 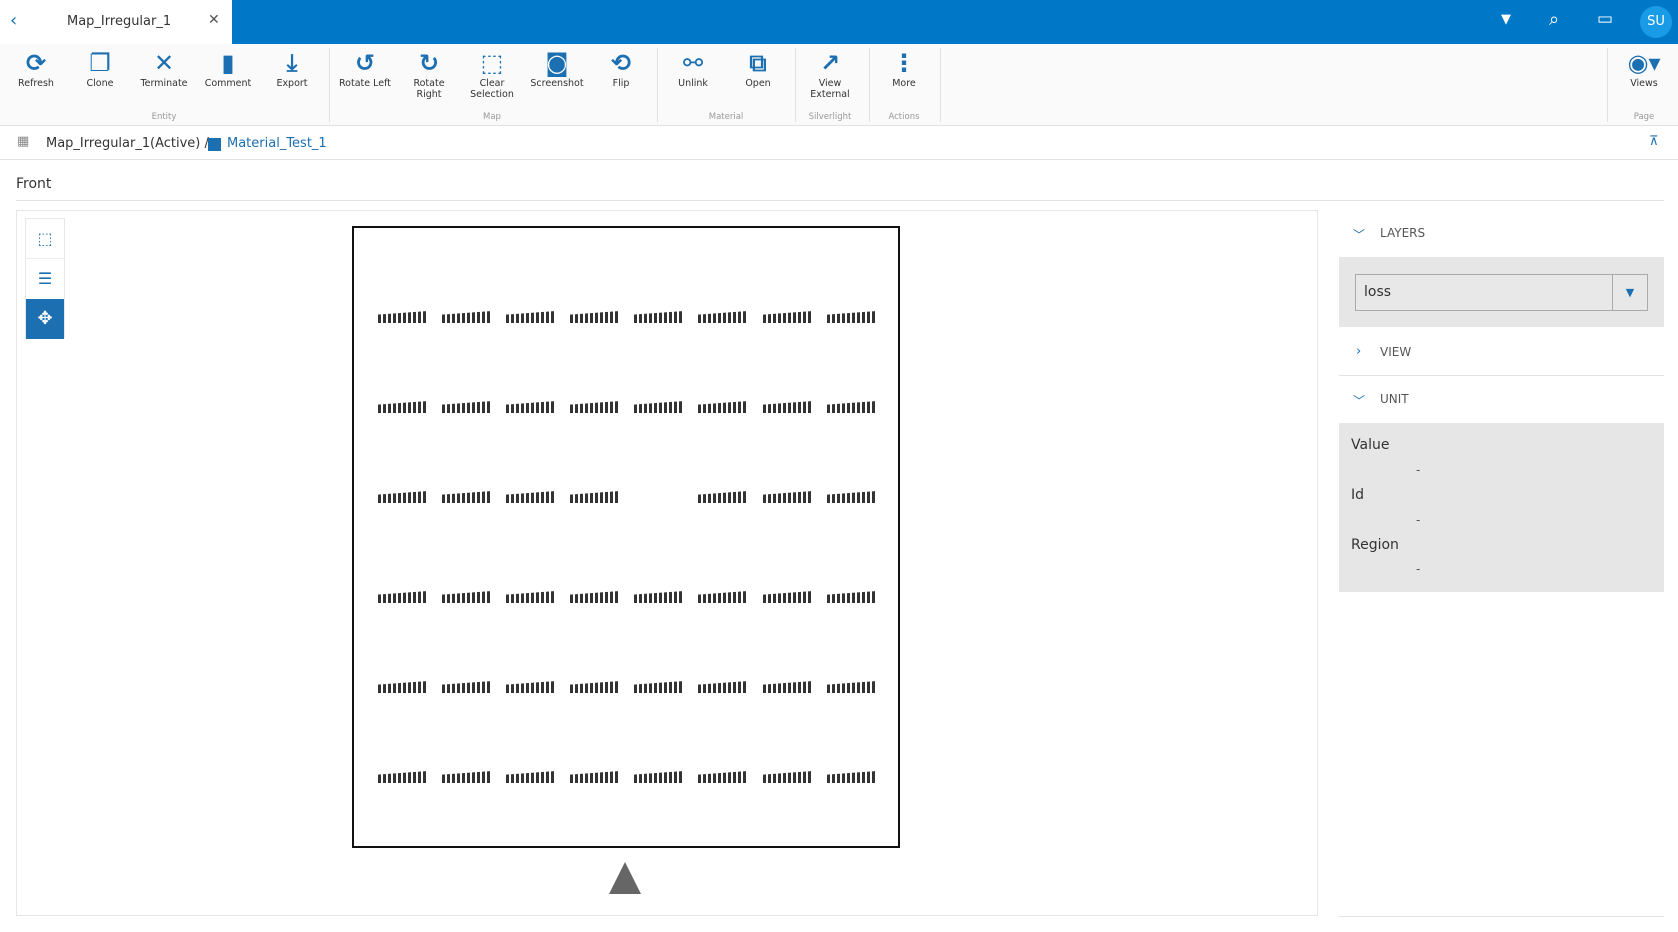 What do you see at coordinates (292, 68) in the screenshot?
I see `export-button: ⤓ Export` at bounding box center [292, 68].